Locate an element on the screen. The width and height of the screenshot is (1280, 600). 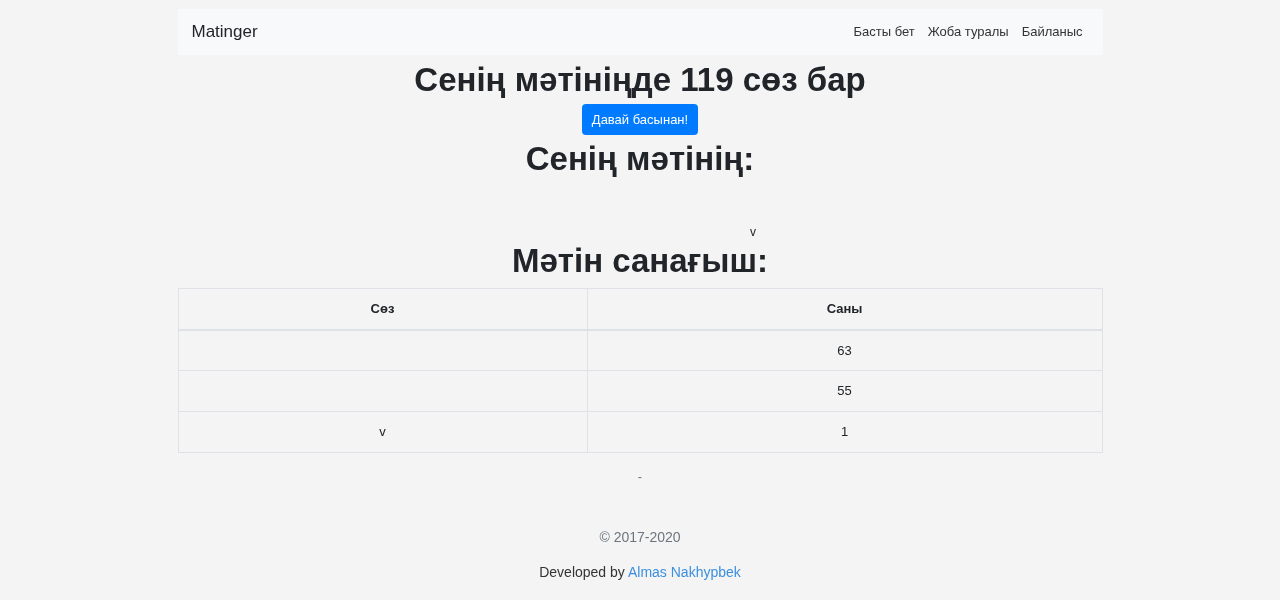
nav-link: Байланыс is located at coordinates (1052, 32).